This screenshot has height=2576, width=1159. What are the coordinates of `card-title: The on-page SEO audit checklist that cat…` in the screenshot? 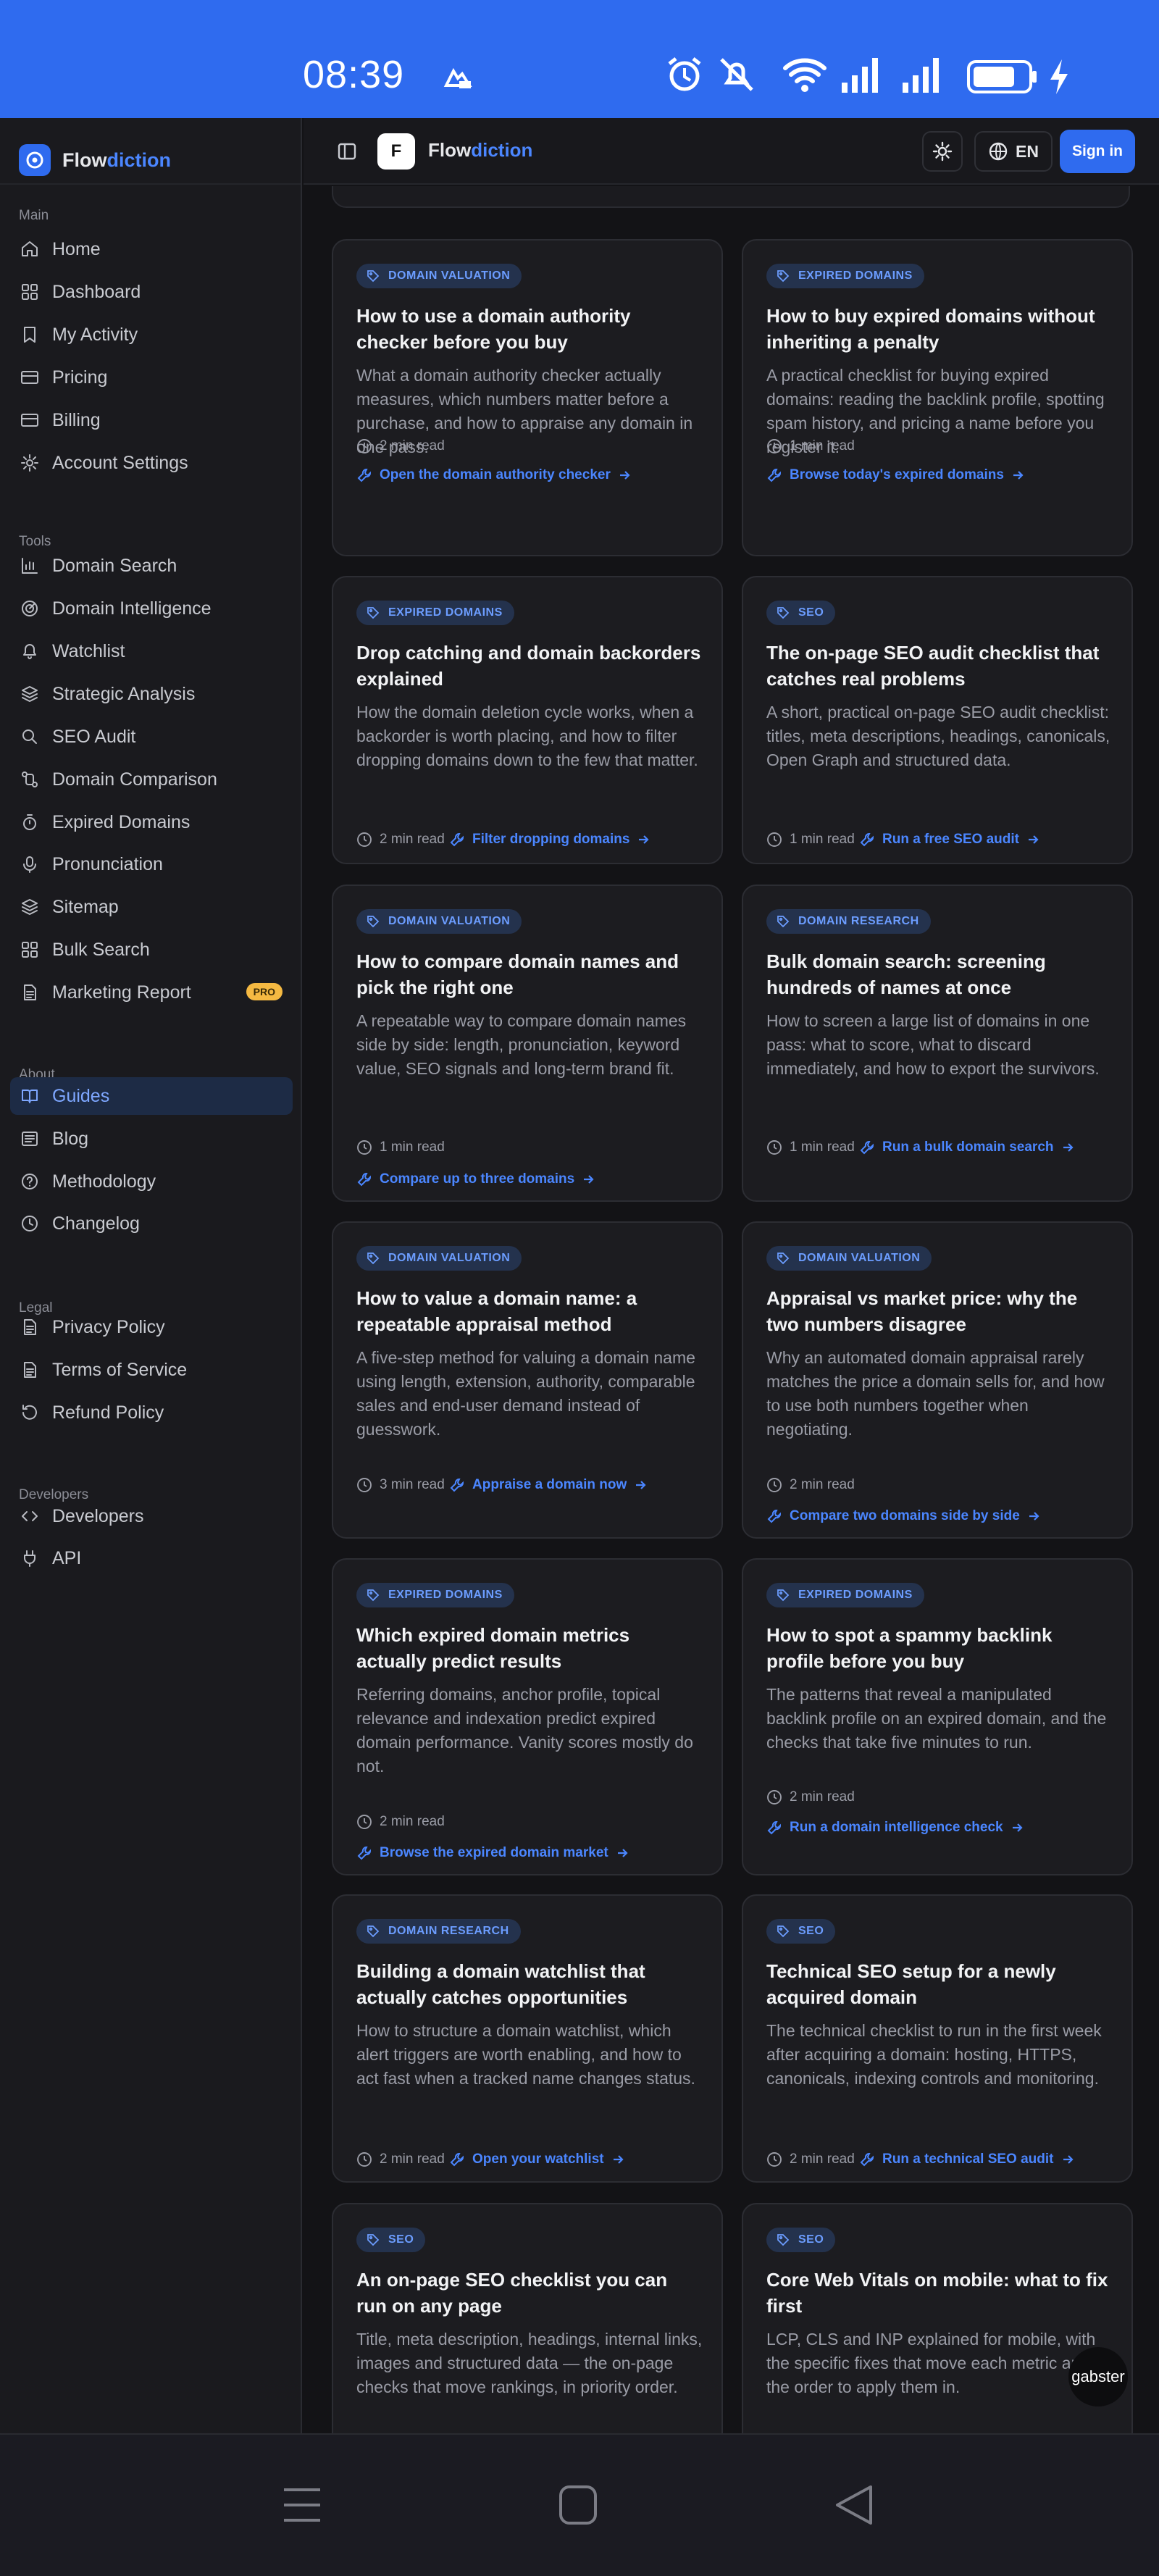 It's located at (940, 666).